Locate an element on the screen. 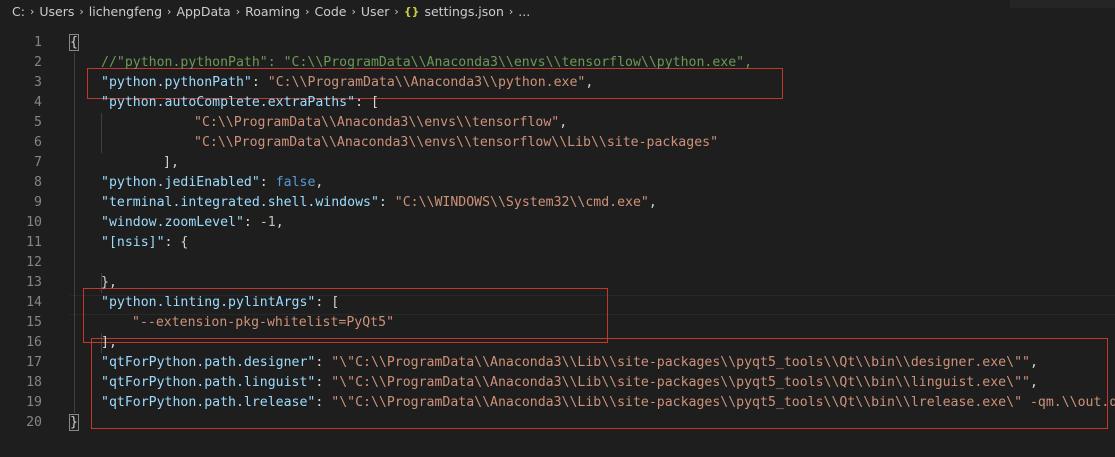 This screenshot has width=1115, height=457. code-content: { is located at coordinates (74, 43).